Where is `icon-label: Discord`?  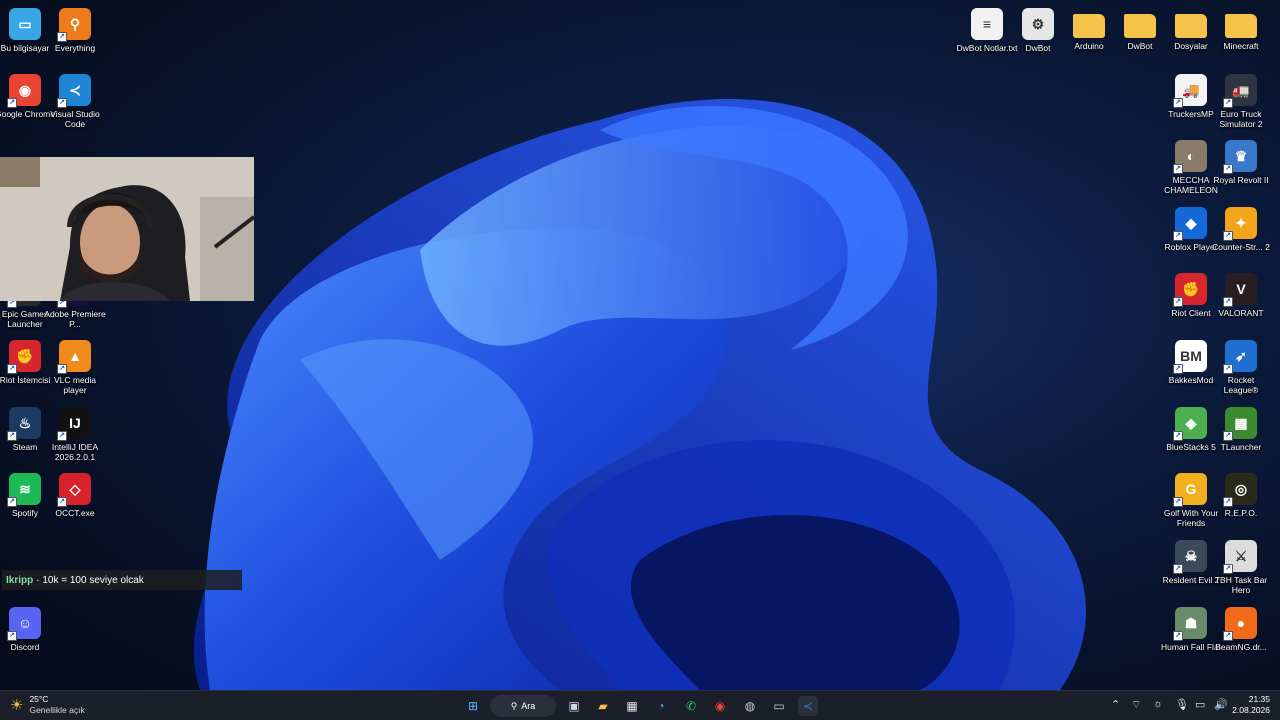 icon-label: Discord is located at coordinates (25, 647).